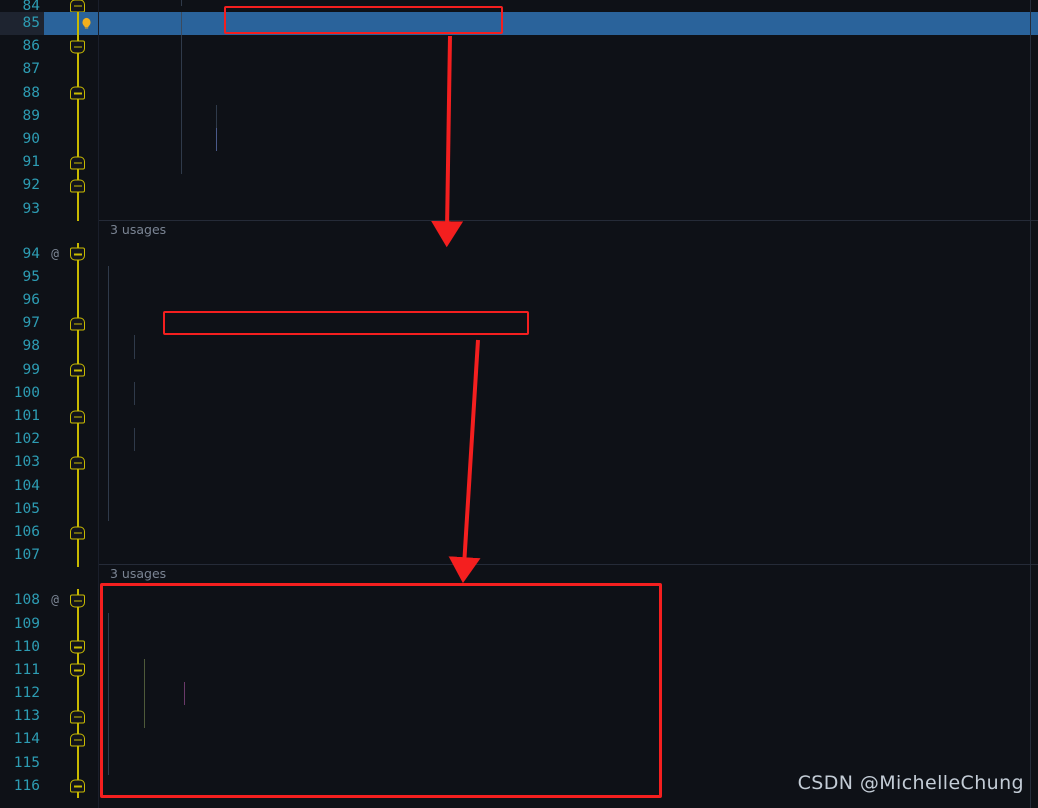 This screenshot has height=808, width=1038. I want to click on code-line-113: 113 }, so click(519, 717).